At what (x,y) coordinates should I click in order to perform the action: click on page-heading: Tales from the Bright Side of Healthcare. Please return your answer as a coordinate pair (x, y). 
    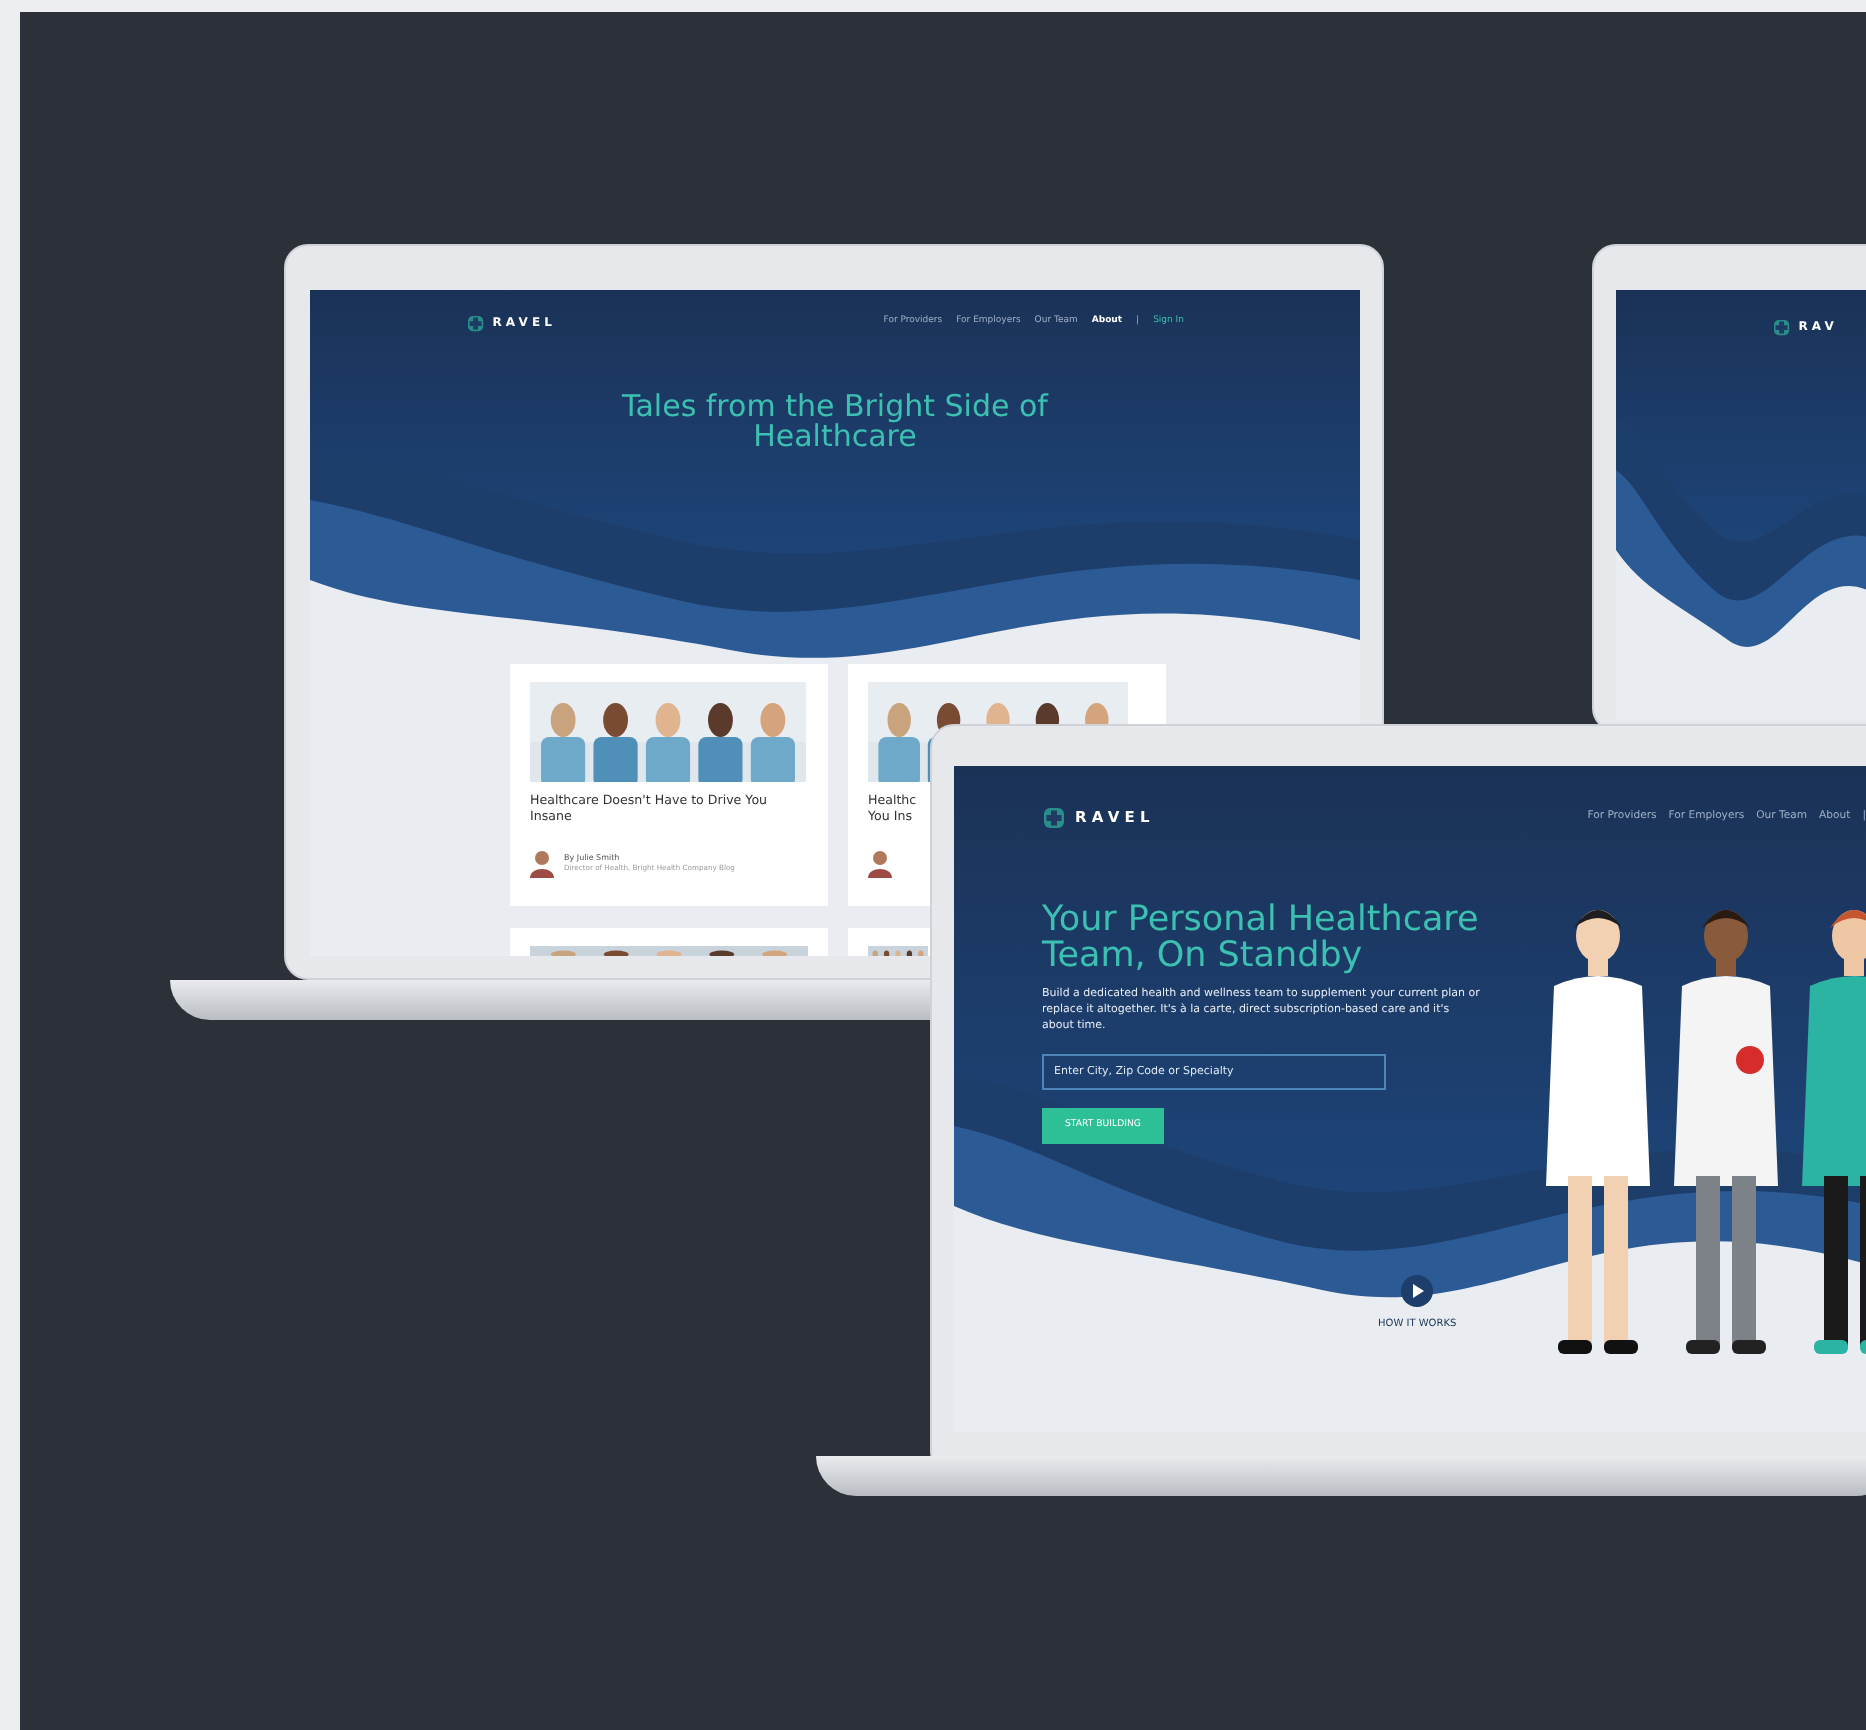
    Looking at the image, I should click on (835, 421).